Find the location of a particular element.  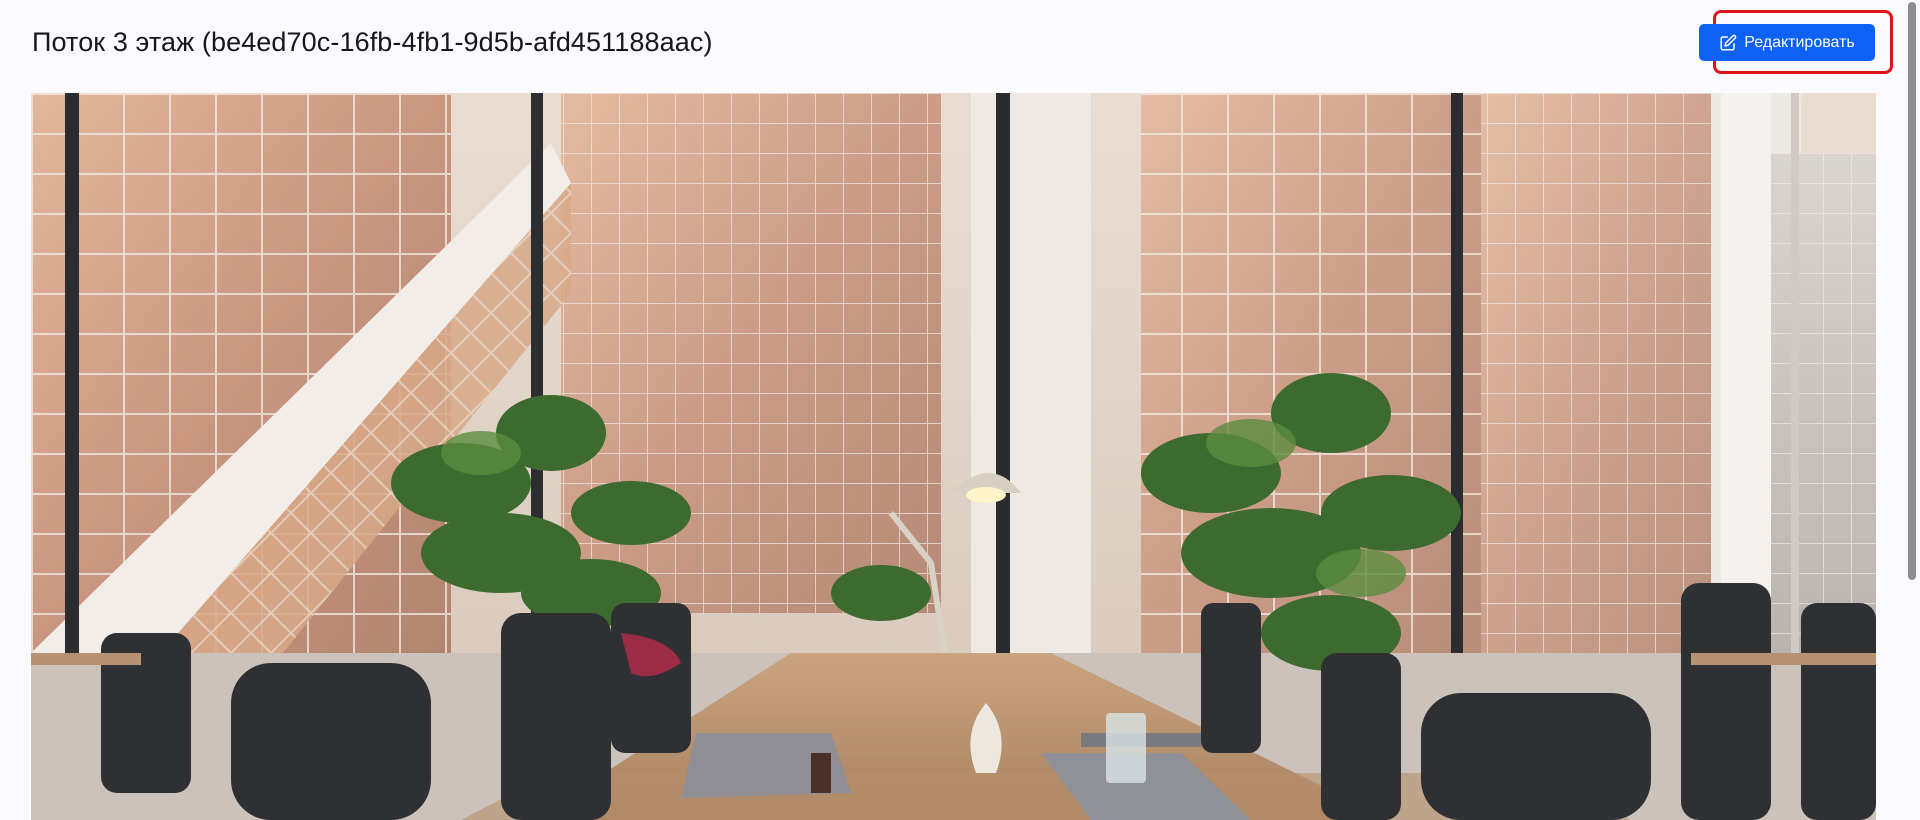

edit-button: Редактировать is located at coordinates (1787, 42).